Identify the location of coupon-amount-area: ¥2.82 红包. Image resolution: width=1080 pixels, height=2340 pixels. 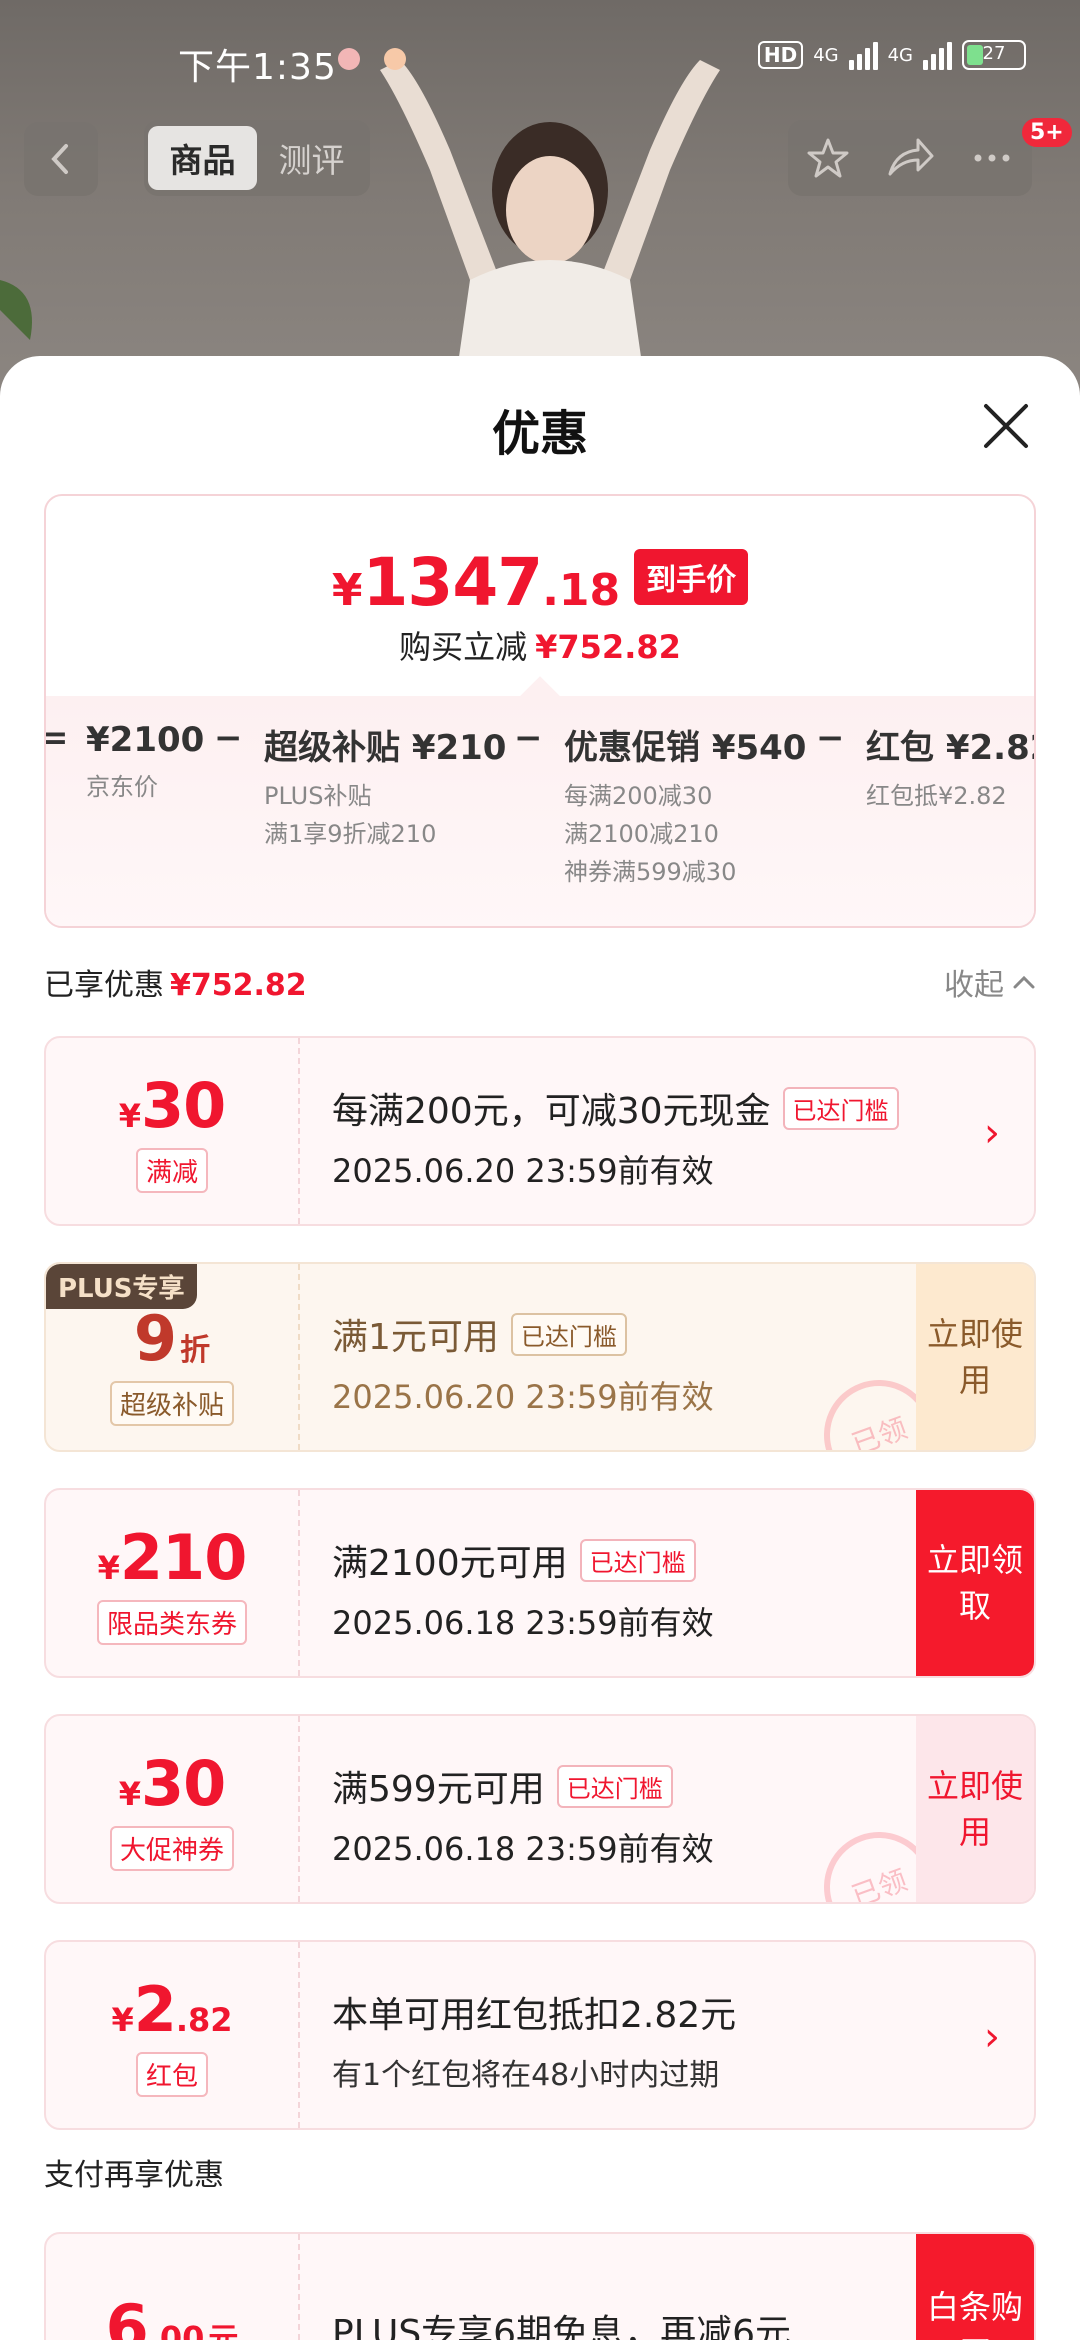
(173, 2035).